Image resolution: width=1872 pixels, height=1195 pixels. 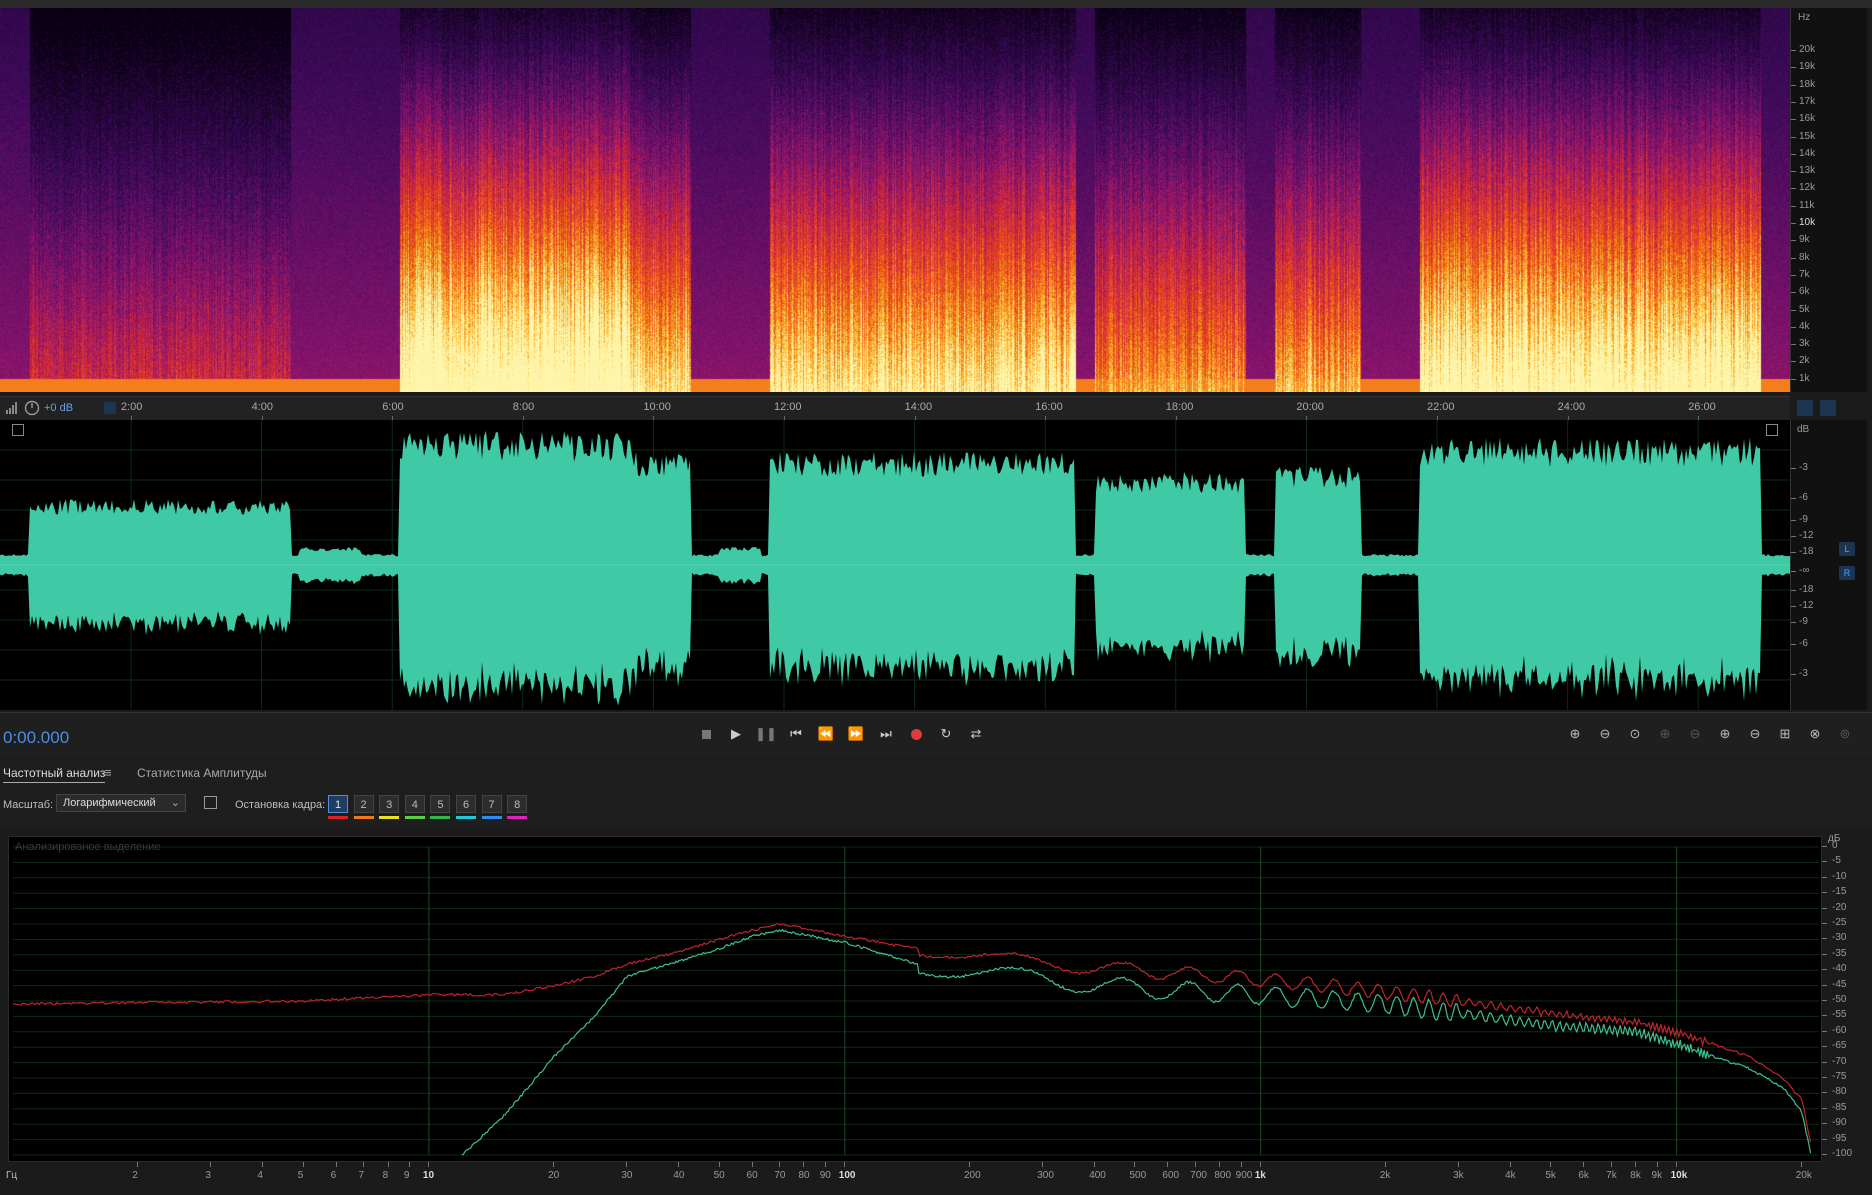 I want to click on hz-tick-label: 1k, so click(x=1804, y=378).